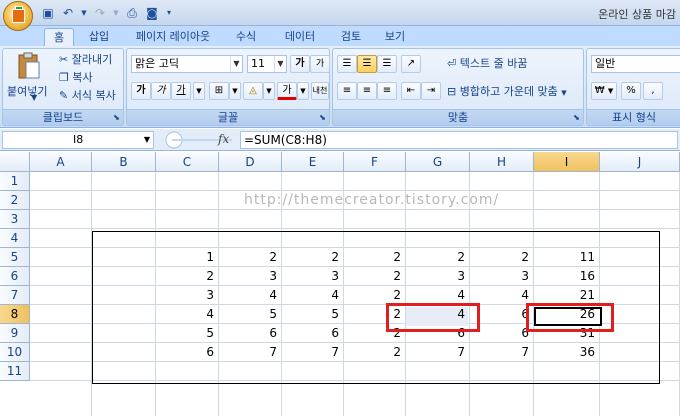 The image size is (680, 416). I want to click on cell-d9: 6, so click(250, 333).